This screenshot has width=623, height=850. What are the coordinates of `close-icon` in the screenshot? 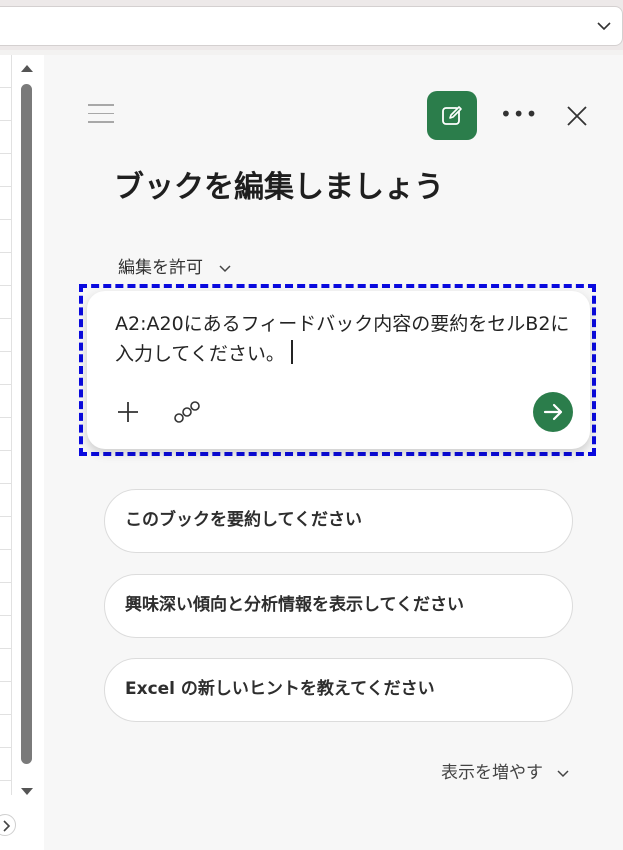 It's located at (577, 116).